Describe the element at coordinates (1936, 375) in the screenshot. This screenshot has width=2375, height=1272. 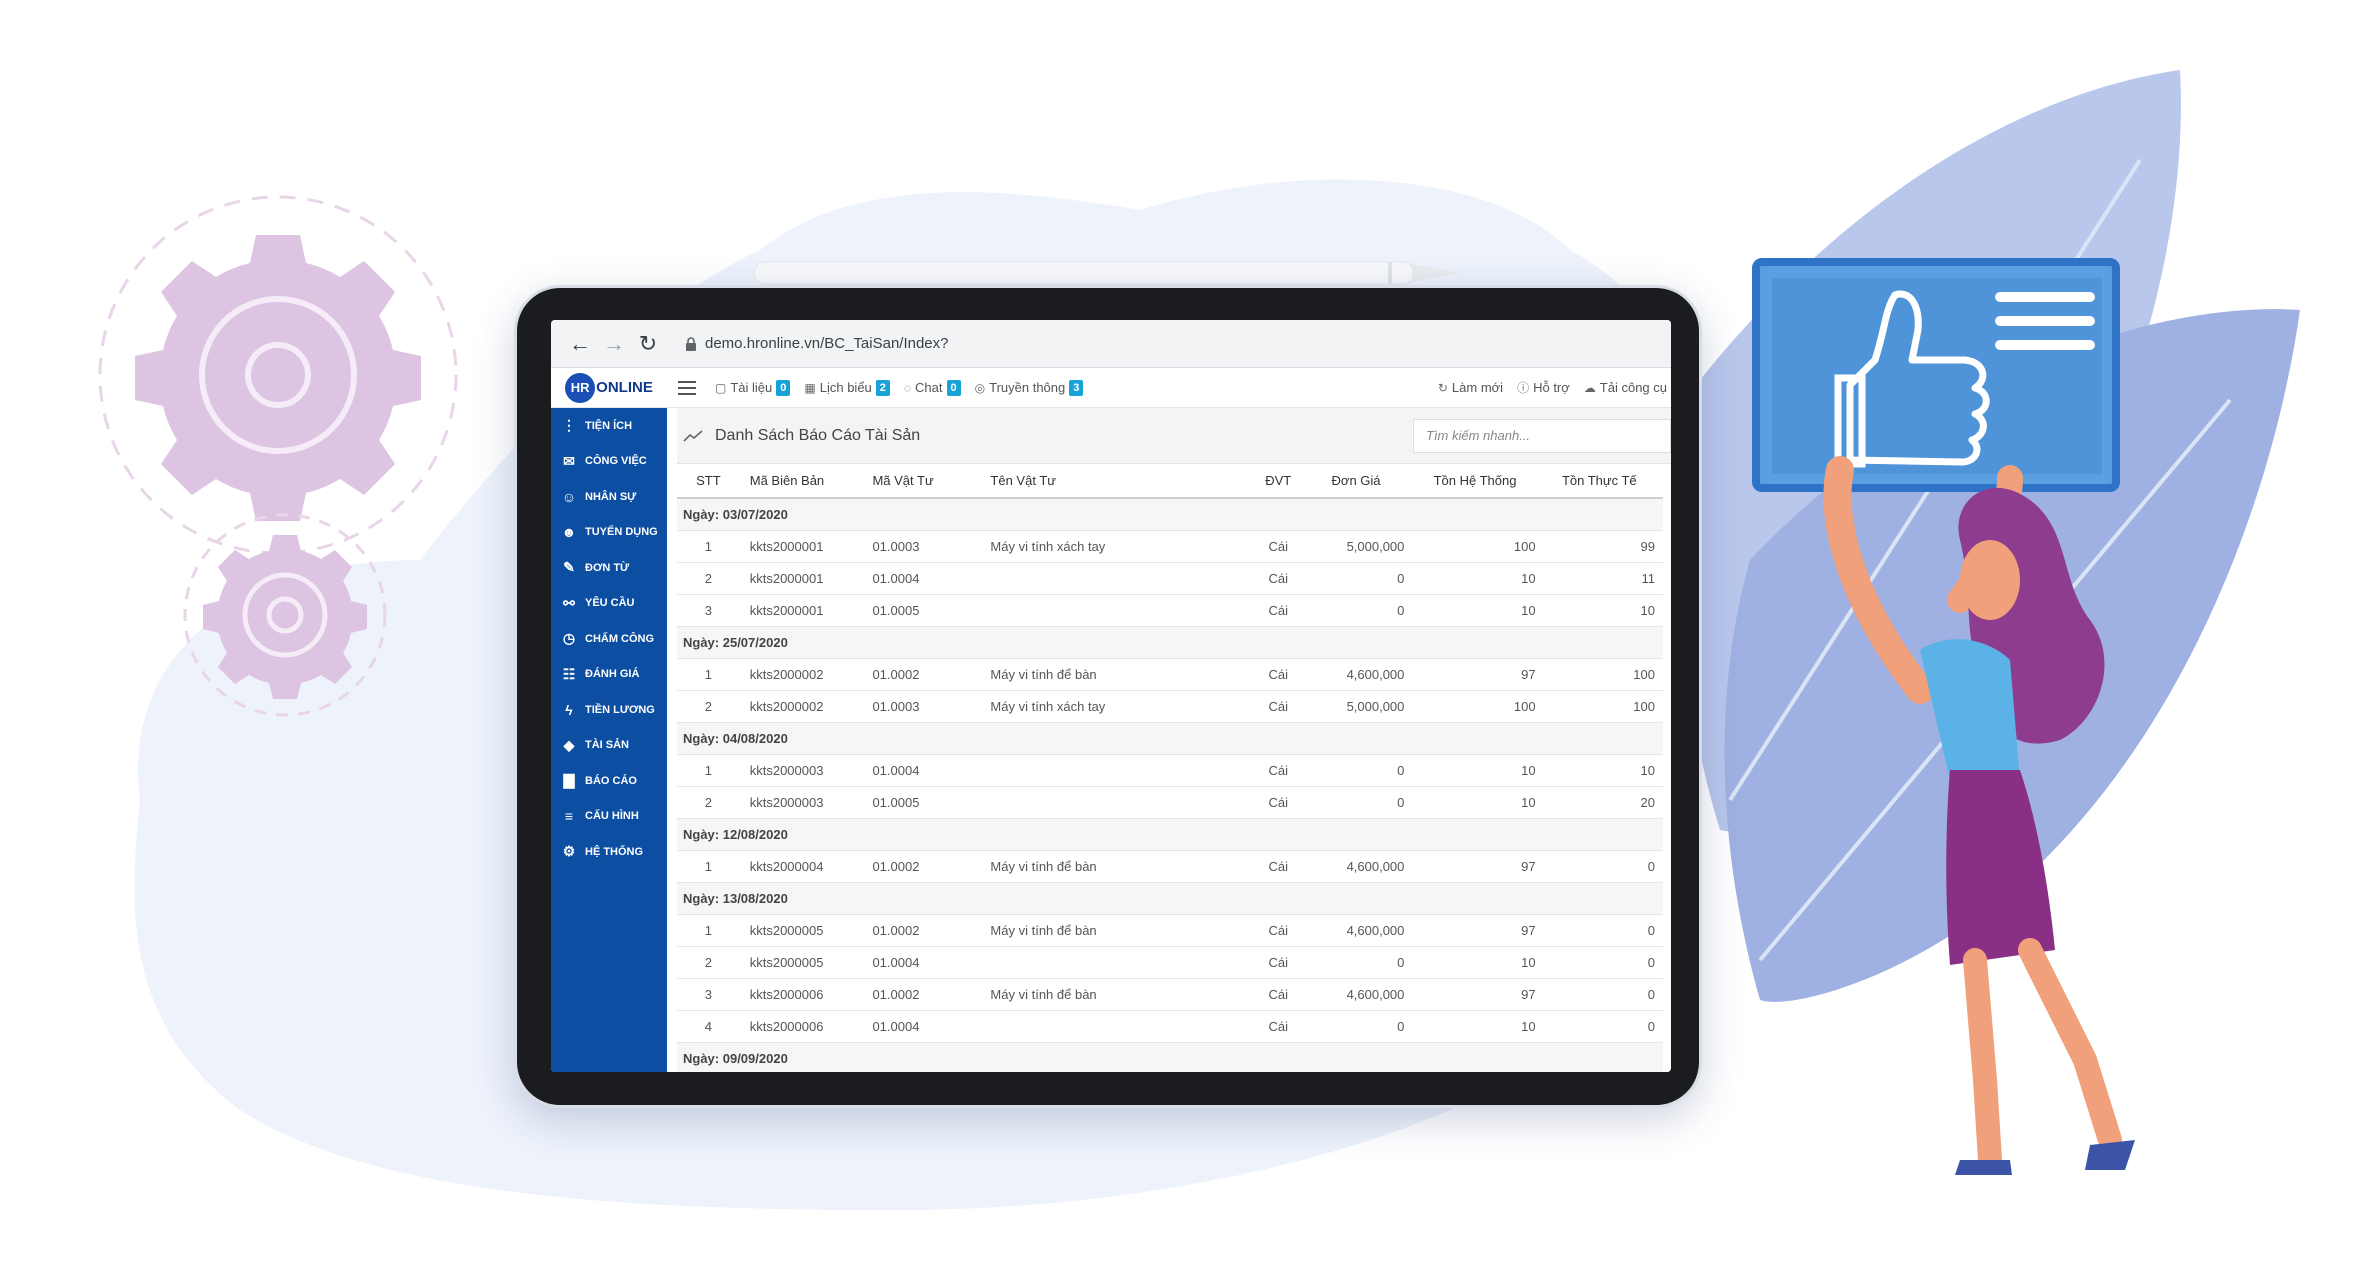
I see `thumbs-up-sign` at that location.